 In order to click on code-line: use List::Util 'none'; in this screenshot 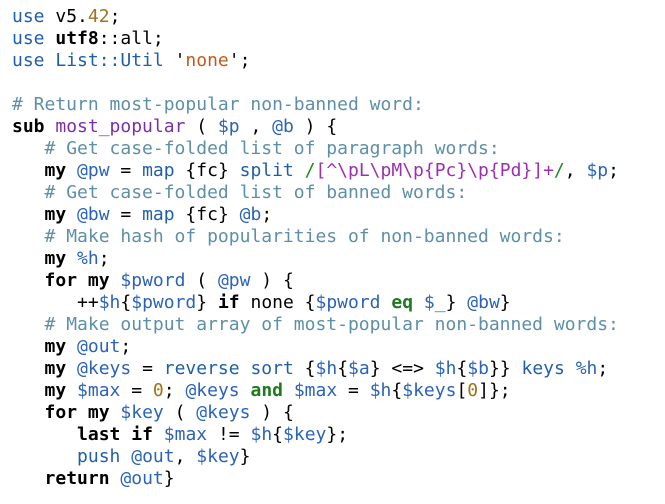, I will do `click(338, 61)`.